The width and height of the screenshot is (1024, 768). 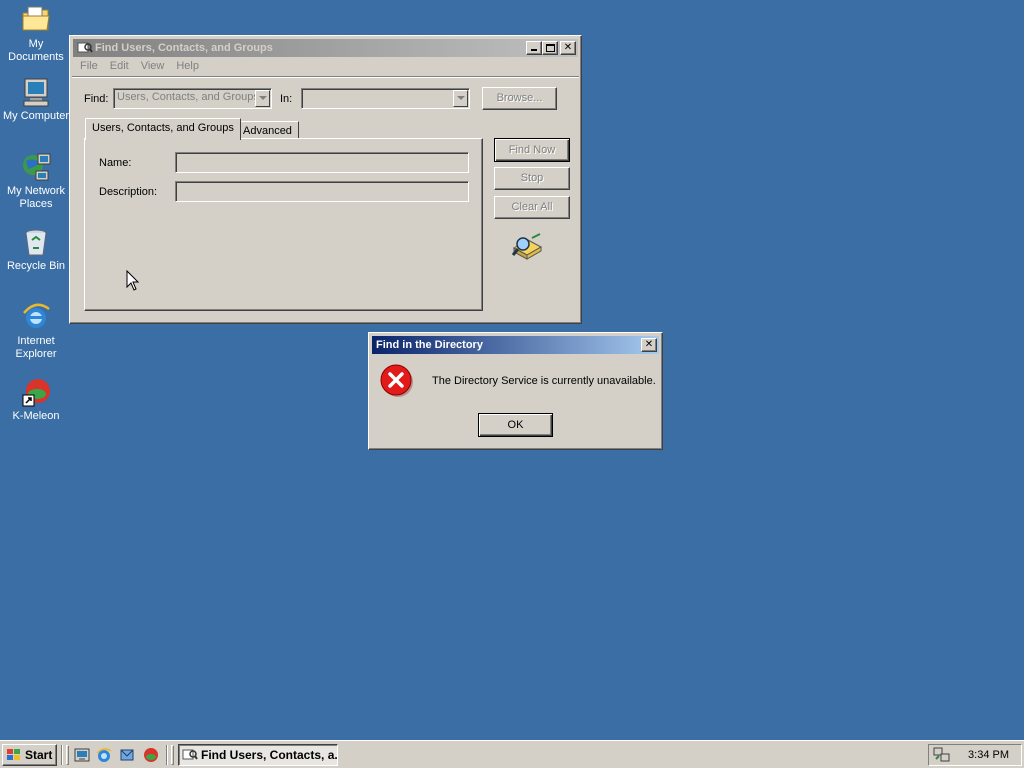 What do you see at coordinates (322, 191) in the screenshot?
I see `description-field` at bounding box center [322, 191].